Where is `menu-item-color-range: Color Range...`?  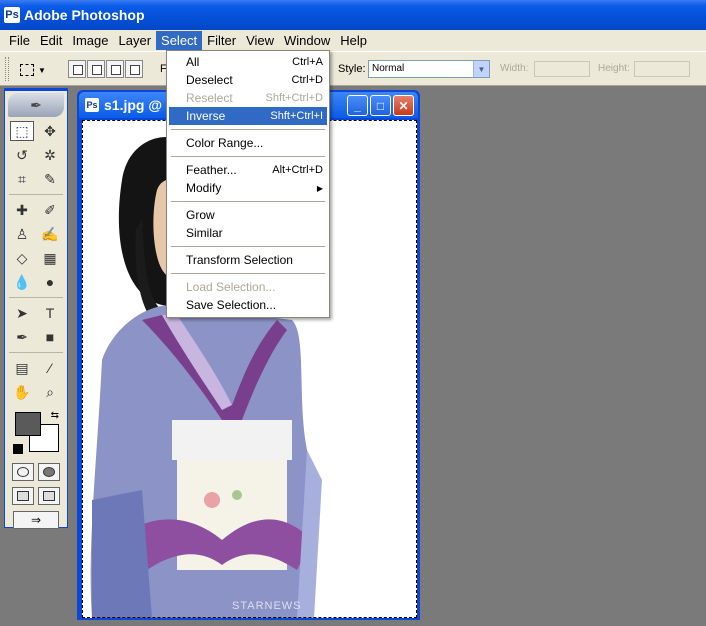
menu-item-color-range: Color Range... is located at coordinates (248, 143).